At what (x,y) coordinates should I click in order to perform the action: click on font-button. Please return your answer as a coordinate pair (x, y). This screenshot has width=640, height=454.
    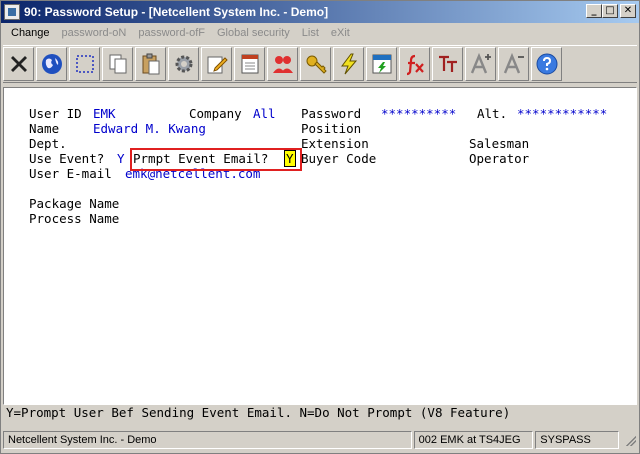
    Looking at the image, I should click on (447, 64).